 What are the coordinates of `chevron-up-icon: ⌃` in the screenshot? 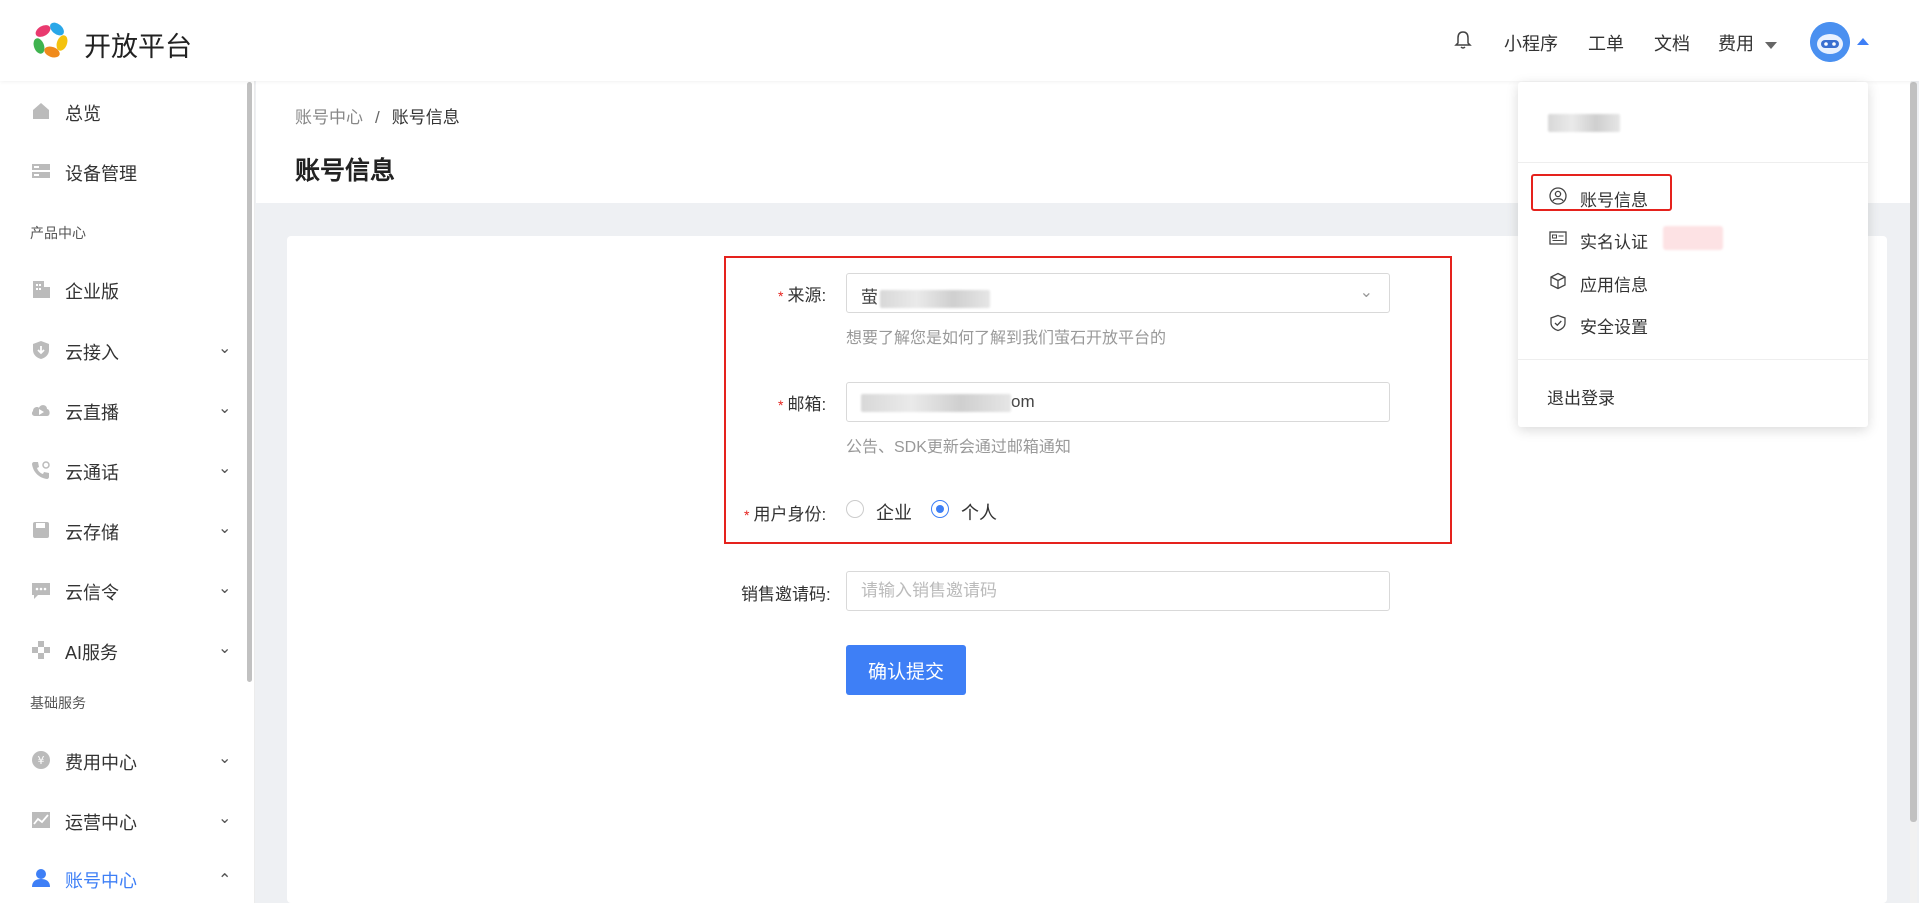 It's located at (225, 880).